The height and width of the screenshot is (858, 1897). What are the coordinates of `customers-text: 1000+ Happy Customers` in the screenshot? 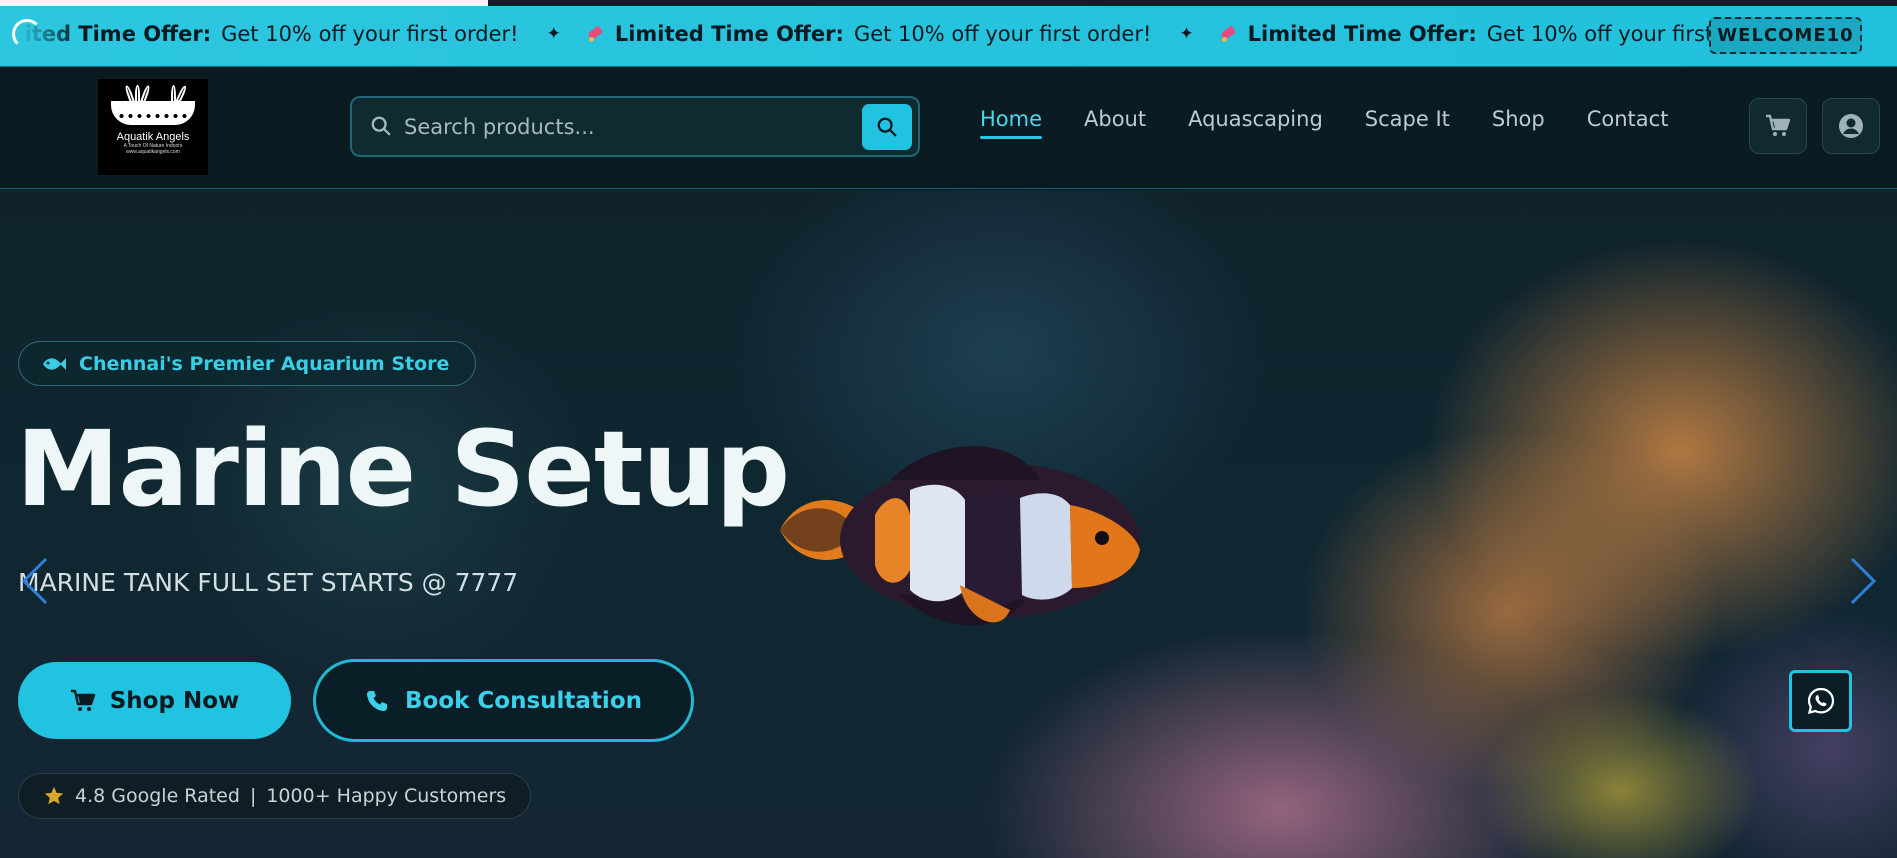 It's located at (386, 796).